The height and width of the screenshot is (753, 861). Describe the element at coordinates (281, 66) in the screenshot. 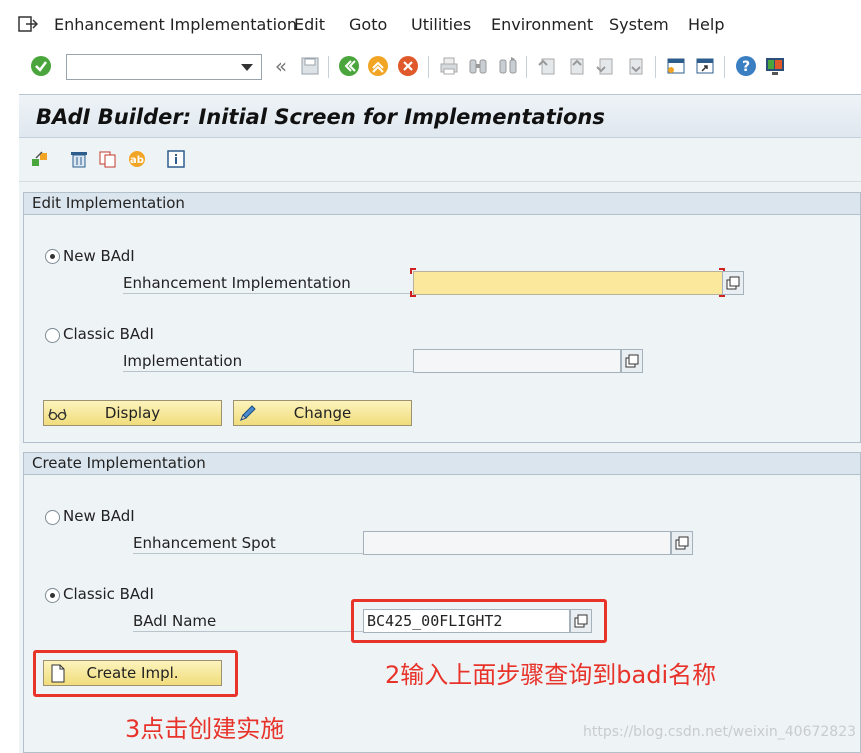

I see `double-chevron-left-icon: «` at that location.